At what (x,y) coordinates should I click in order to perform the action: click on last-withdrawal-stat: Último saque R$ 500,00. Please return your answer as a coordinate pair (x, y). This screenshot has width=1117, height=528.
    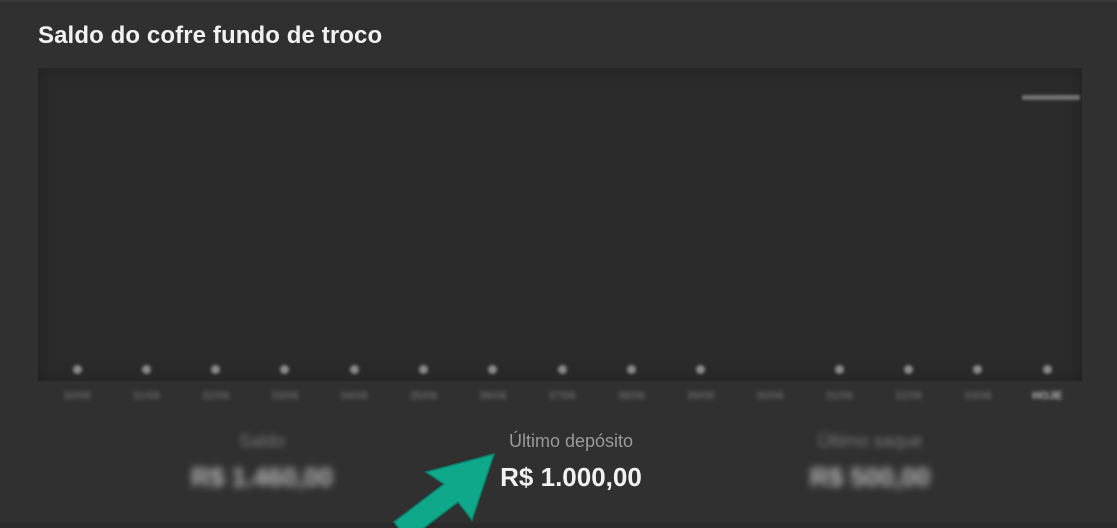
    Looking at the image, I should click on (870, 462).